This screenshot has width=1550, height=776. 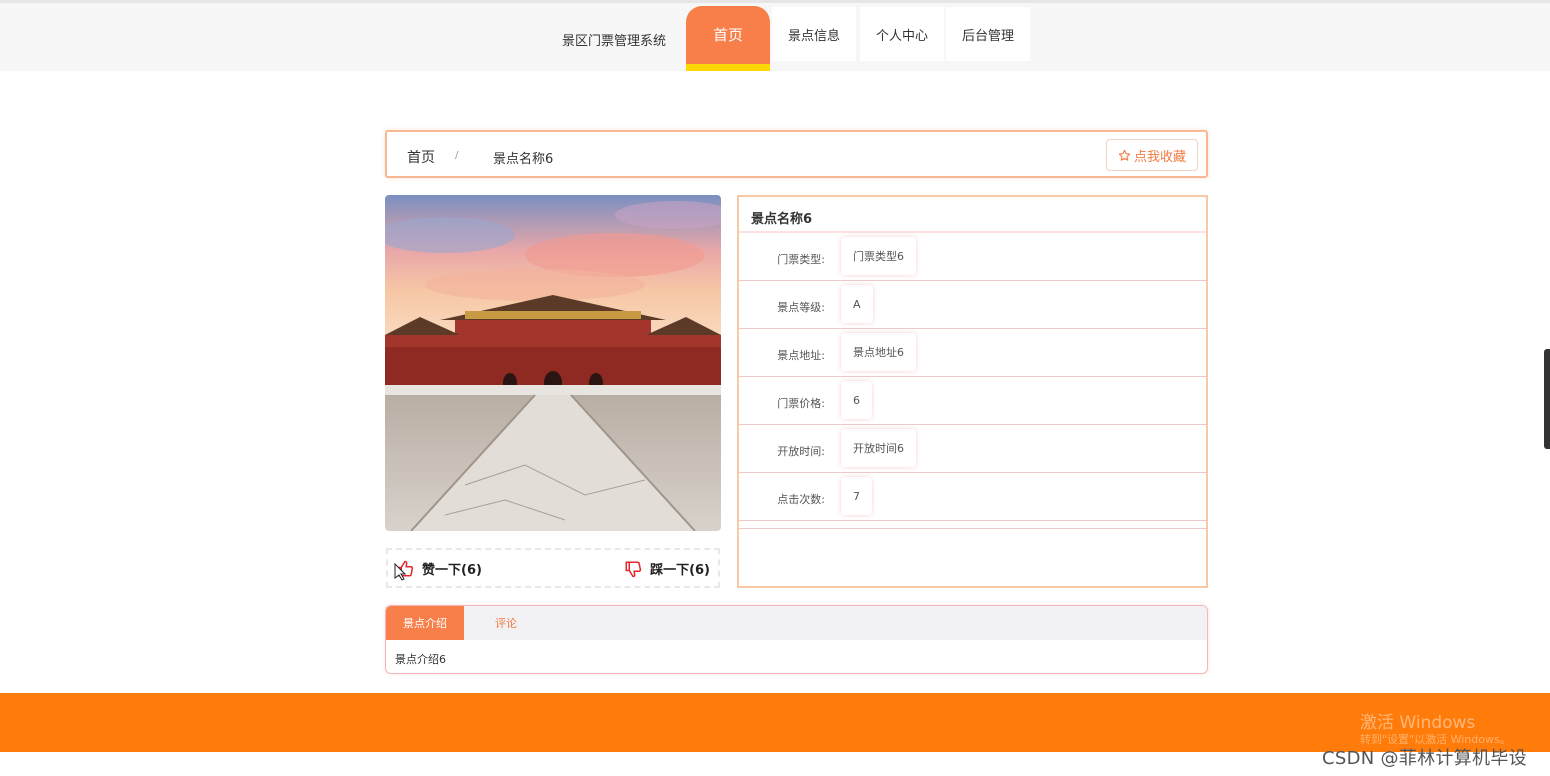 I want to click on windows-activation-watermark: 激活 Windows, so click(x=1418, y=723).